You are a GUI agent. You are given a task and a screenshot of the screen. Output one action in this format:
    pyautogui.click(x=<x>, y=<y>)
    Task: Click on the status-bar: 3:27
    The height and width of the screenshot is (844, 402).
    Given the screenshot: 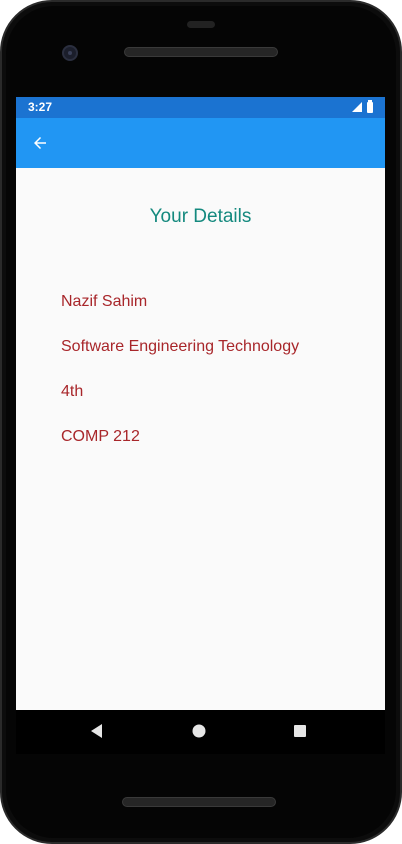 What is the action you would take?
    pyautogui.click(x=200, y=107)
    